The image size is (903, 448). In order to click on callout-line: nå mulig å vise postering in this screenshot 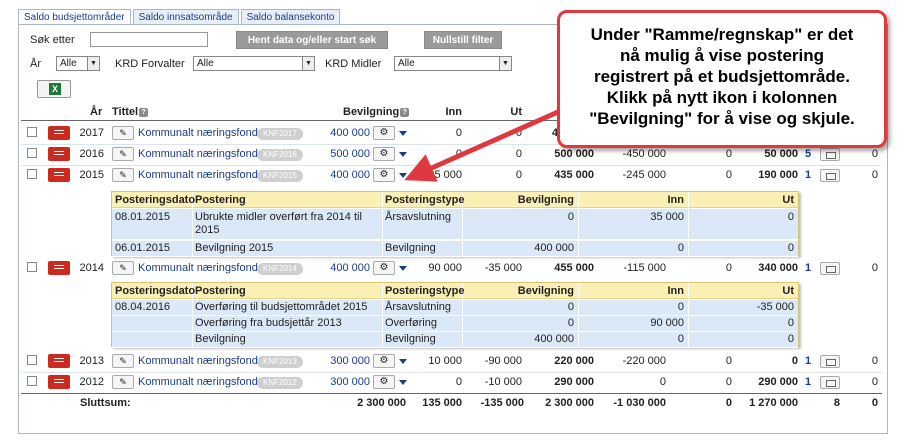, I will do `click(722, 55)`.